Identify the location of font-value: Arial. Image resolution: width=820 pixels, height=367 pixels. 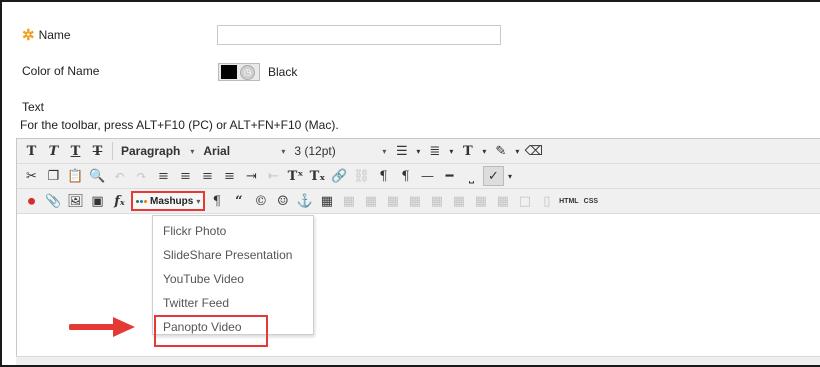
(217, 151).